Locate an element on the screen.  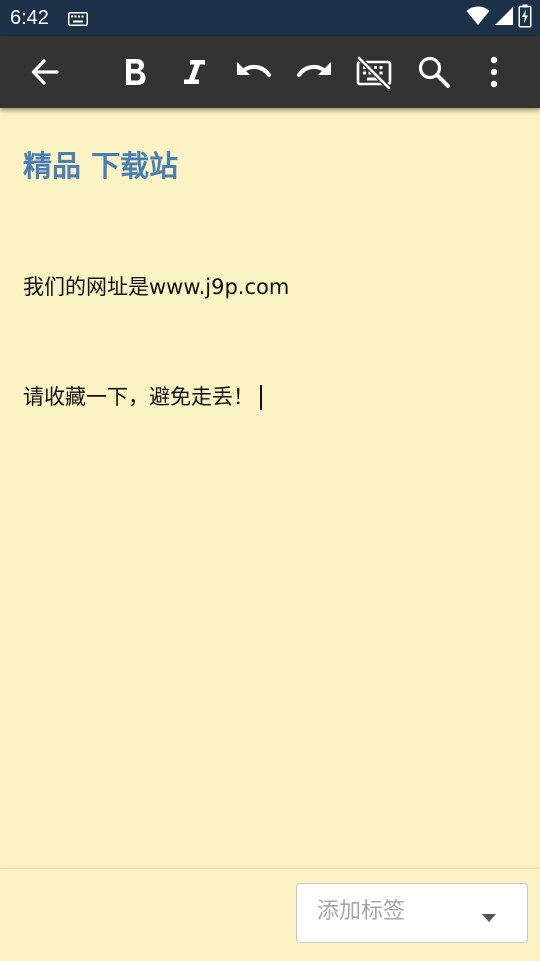
bold-button is located at coordinates (135, 72).